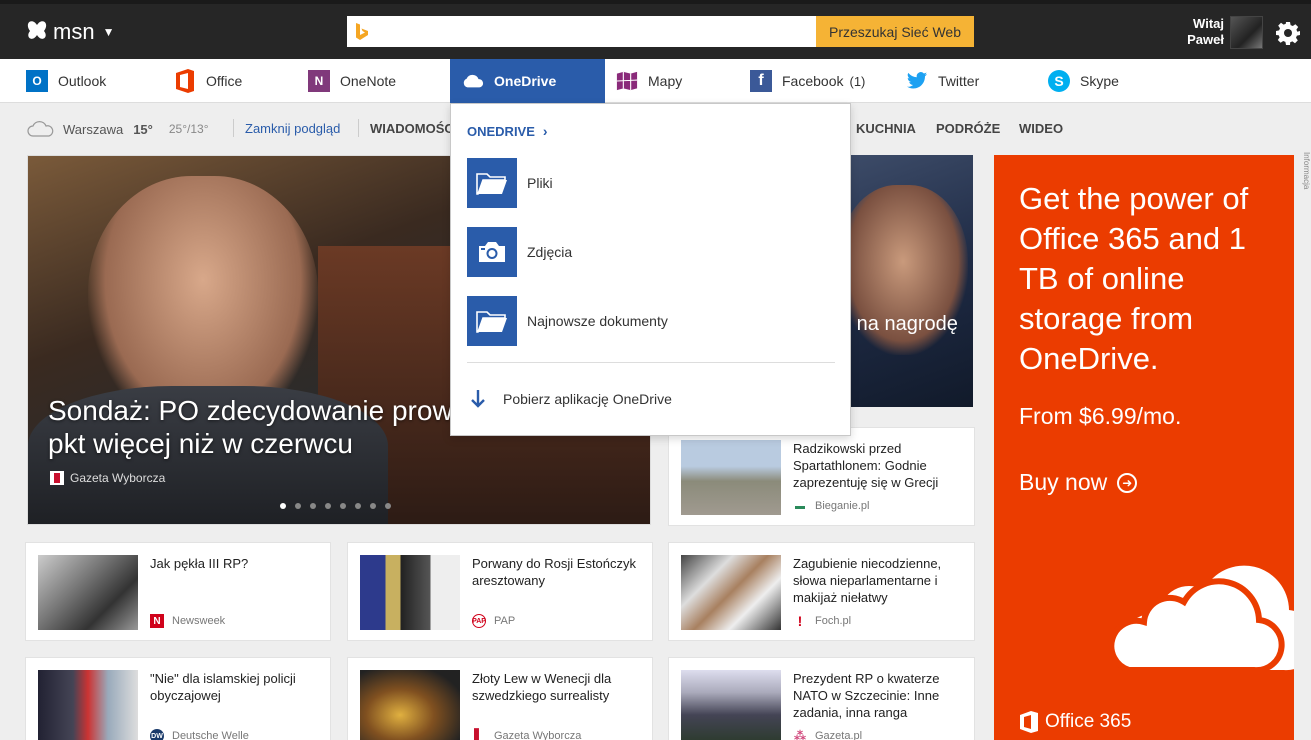  I want to click on onedrive-icon, so click(473, 81).